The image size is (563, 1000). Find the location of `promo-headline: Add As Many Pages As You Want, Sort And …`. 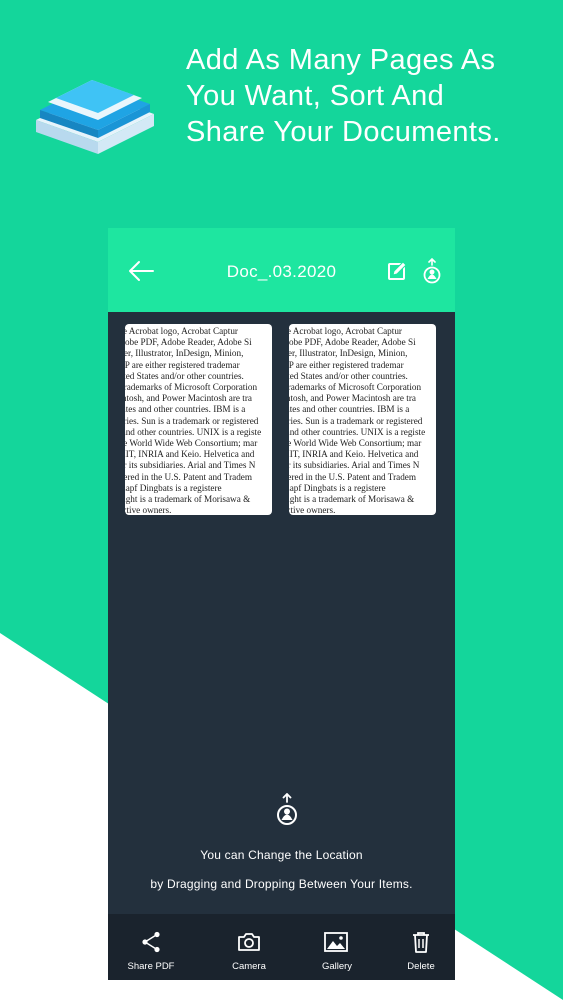

promo-headline: Add As Many Pages As You Want, Sort And … is located at coordinates (371, 96).